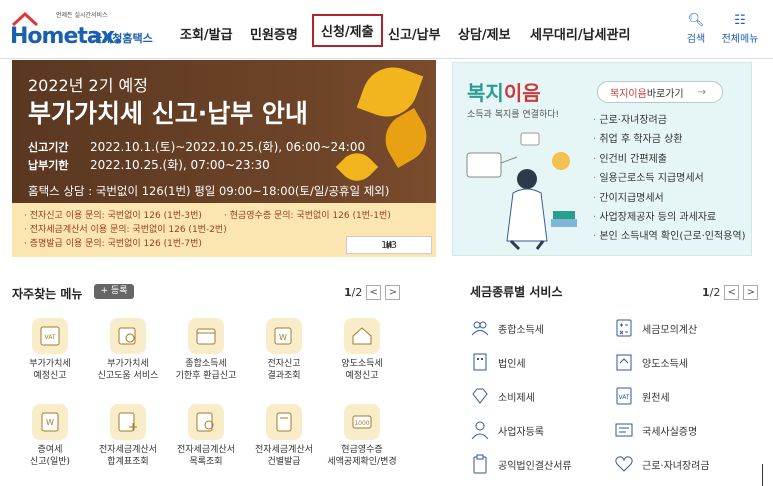  What do you see at coordinates (48, 165) in the screenshot?
I see `deadline-label: 납부기한` at bounding box center [48, 165].